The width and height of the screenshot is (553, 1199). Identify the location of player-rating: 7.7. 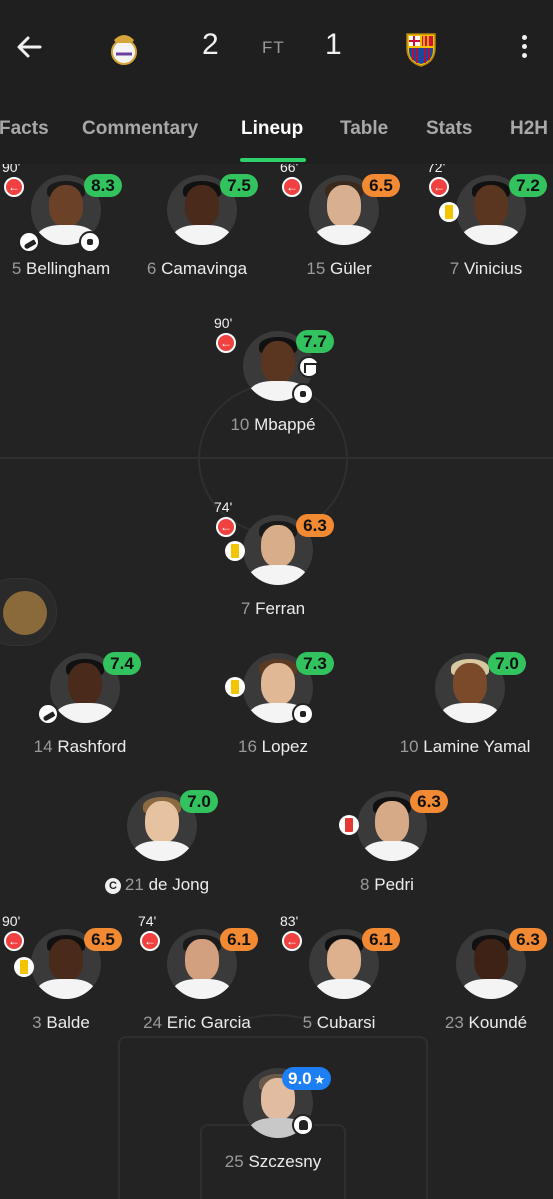
(315, 341).